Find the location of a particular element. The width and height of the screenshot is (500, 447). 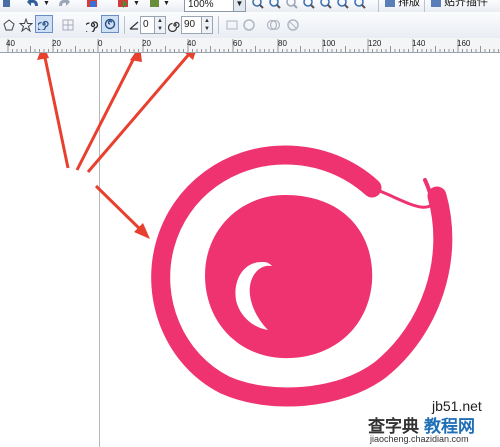

ruler-label: 60 is located at coordinates (237, 43).